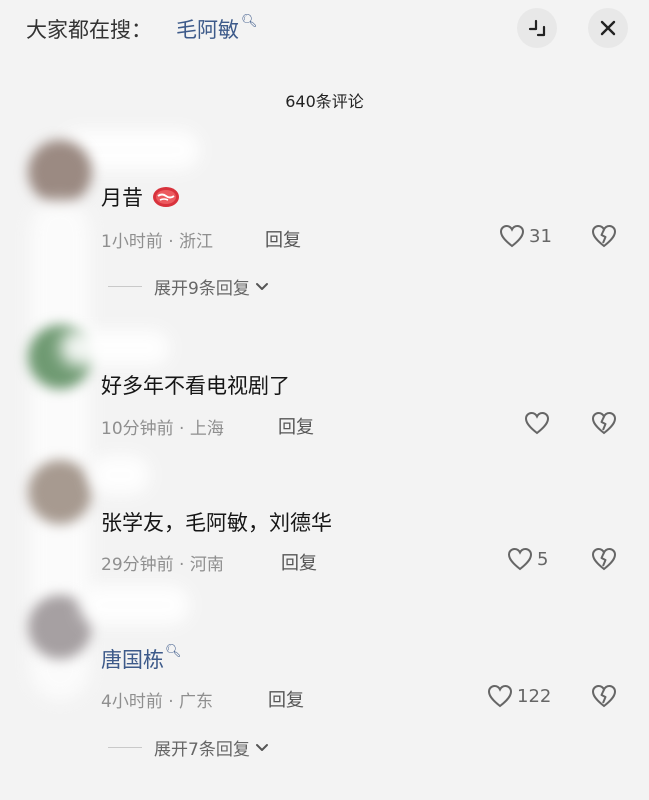 This screenshot has width=649, height=800. What do you see at coordinates (525, 236) in the screenshot?
I see `like-button: 31` at bounding box center [525, 236].